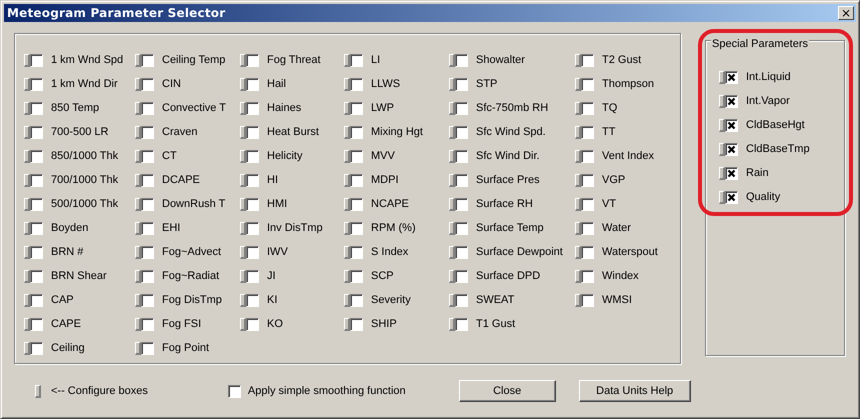 The height and width of the screenshot is (419, 860). What do you see at coordinates (634, 391) in the screenshot?
I see `help-button: Data Units Help` at bounding box center [634, 391].